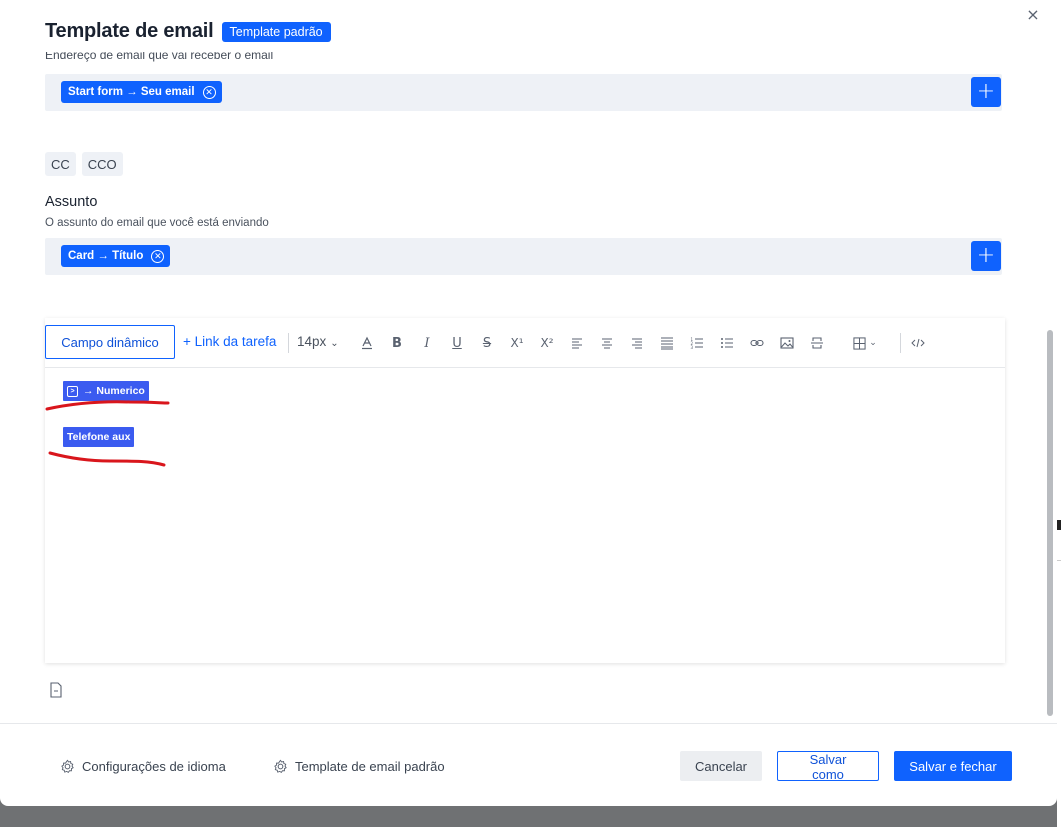  Describe the element at coordinates (1050, 523) in the screenshot. I see `scrollbar-thumb` at that location.